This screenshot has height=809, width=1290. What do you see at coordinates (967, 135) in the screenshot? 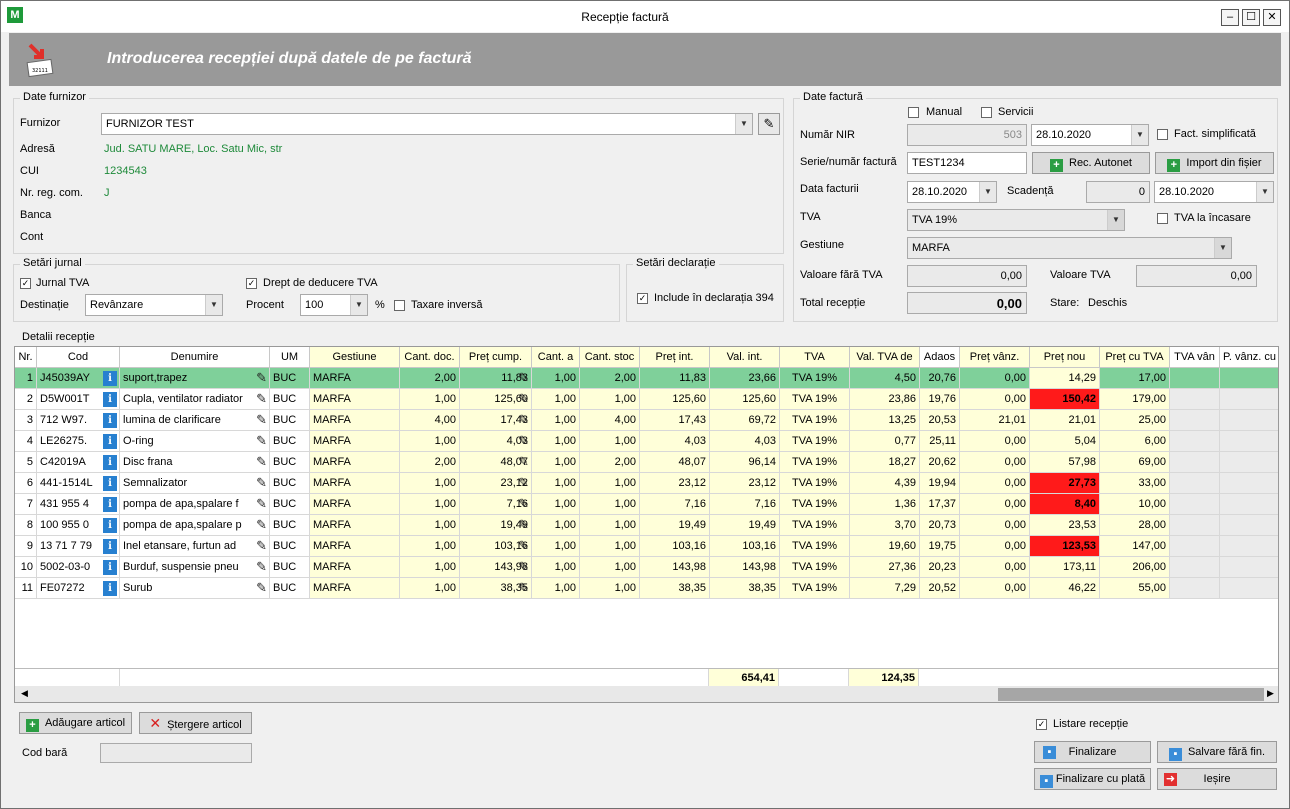
I see `nir-number-field: 503` at bounding box center [967, 135].